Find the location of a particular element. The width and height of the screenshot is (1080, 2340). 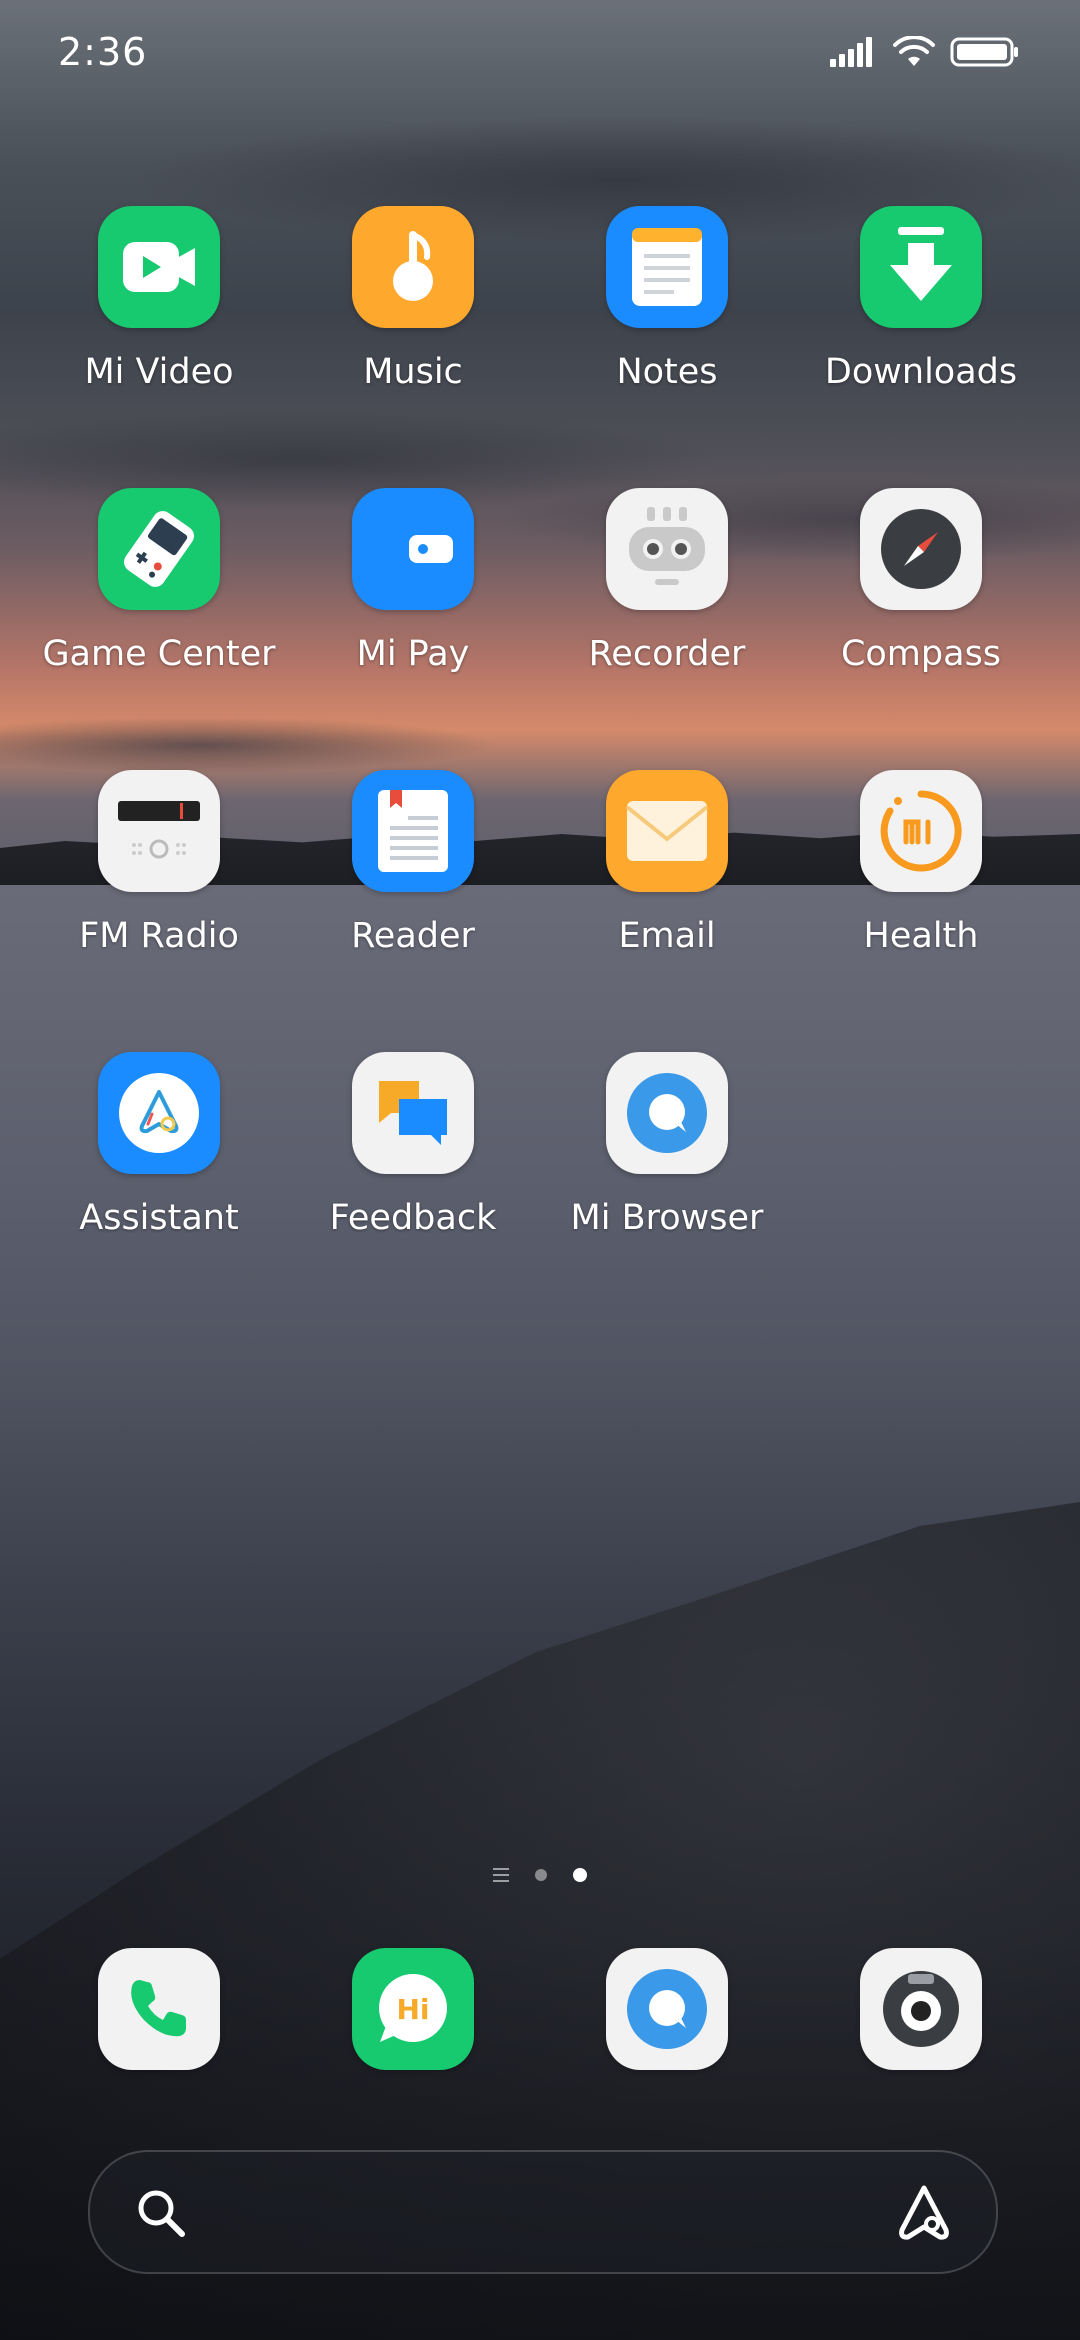

app-label: Assistant is located at coordinates (159, 1218).